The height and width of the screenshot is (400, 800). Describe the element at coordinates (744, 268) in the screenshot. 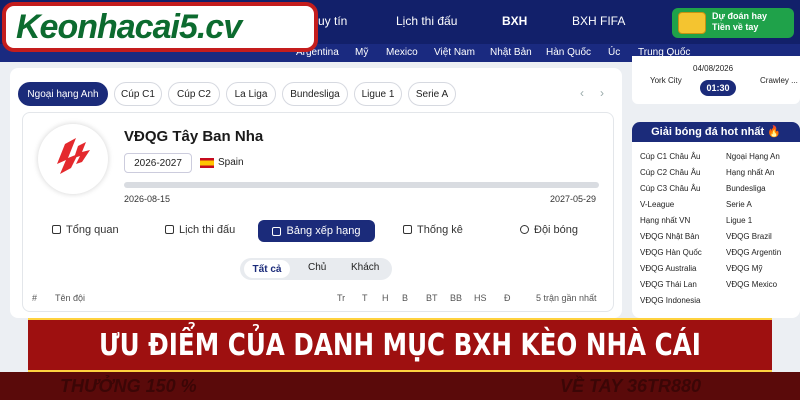

I see `hot-league-item: VĐQG Mỹ` at that location.